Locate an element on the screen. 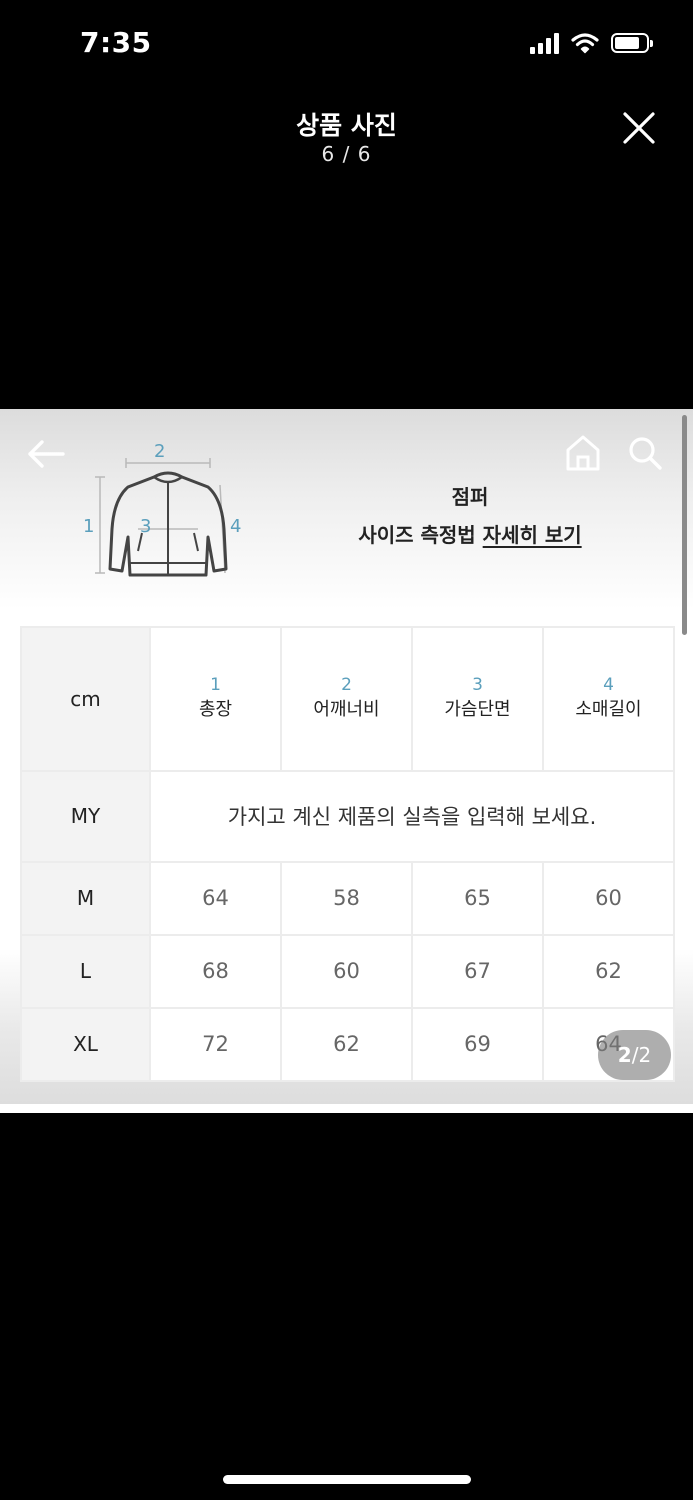 The height and width of the screenshot is (1500, 693). close-icon is located at coordinates (639, 128).